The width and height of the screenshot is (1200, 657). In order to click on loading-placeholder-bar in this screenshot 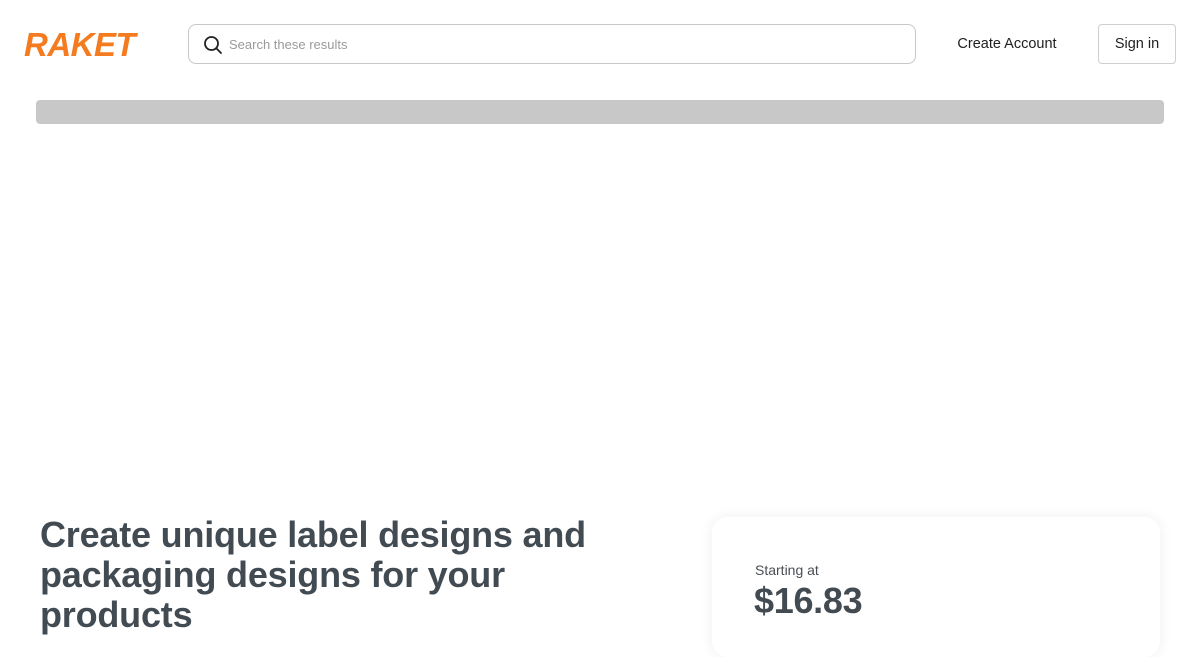, I will do `click(600, 112)`.